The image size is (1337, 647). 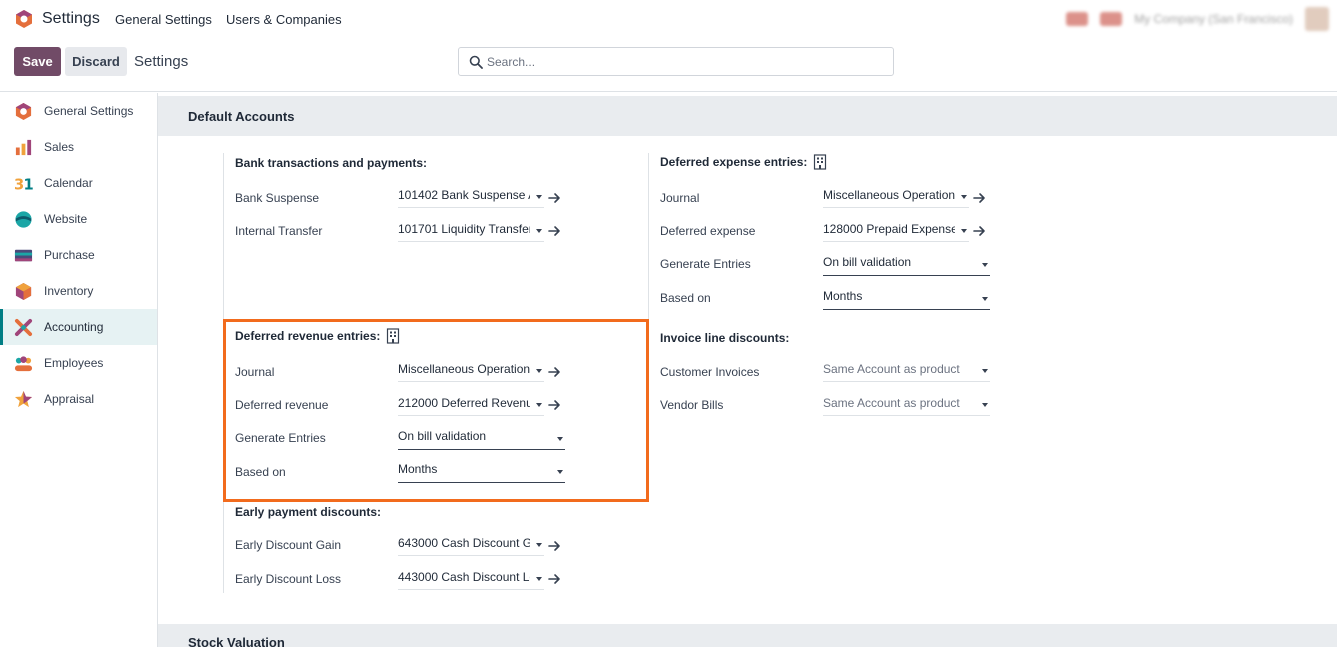 I want to click on group-title-deferred-revenue: Deferred revenue entries:, so click(x=317, y=336).